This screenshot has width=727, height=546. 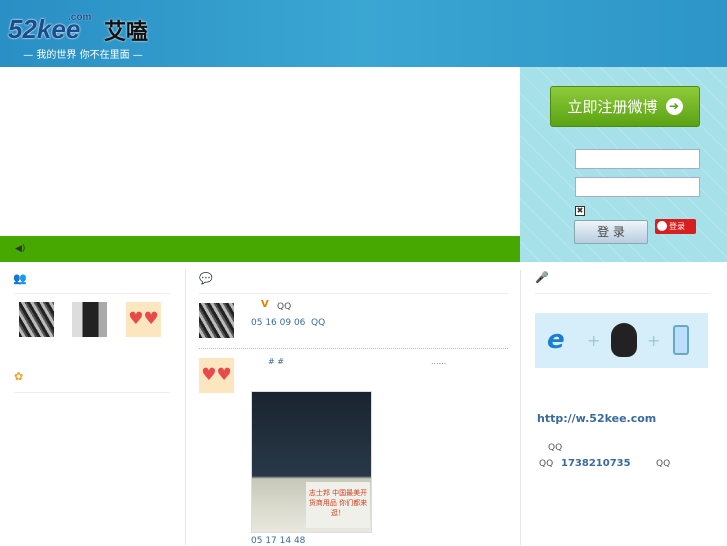 What do you see at coordinates (126, 32) in the screenshot?
I see `logo-cn: 艾嗑` at bounding box center [126, 32].